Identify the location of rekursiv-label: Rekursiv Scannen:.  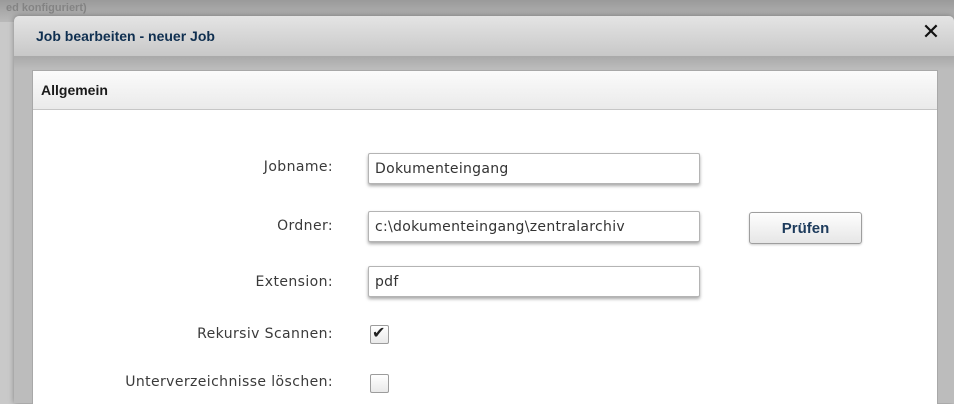
(265, 334).